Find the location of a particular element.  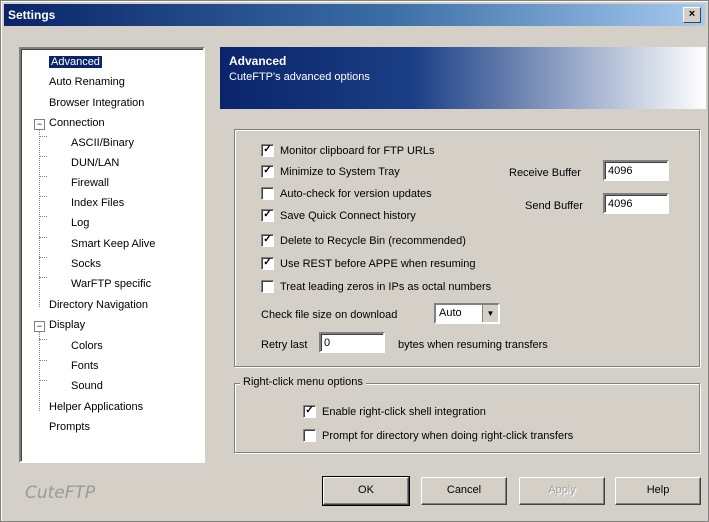

brand-logo: CuteFTP is located at coordinates (60, 493).